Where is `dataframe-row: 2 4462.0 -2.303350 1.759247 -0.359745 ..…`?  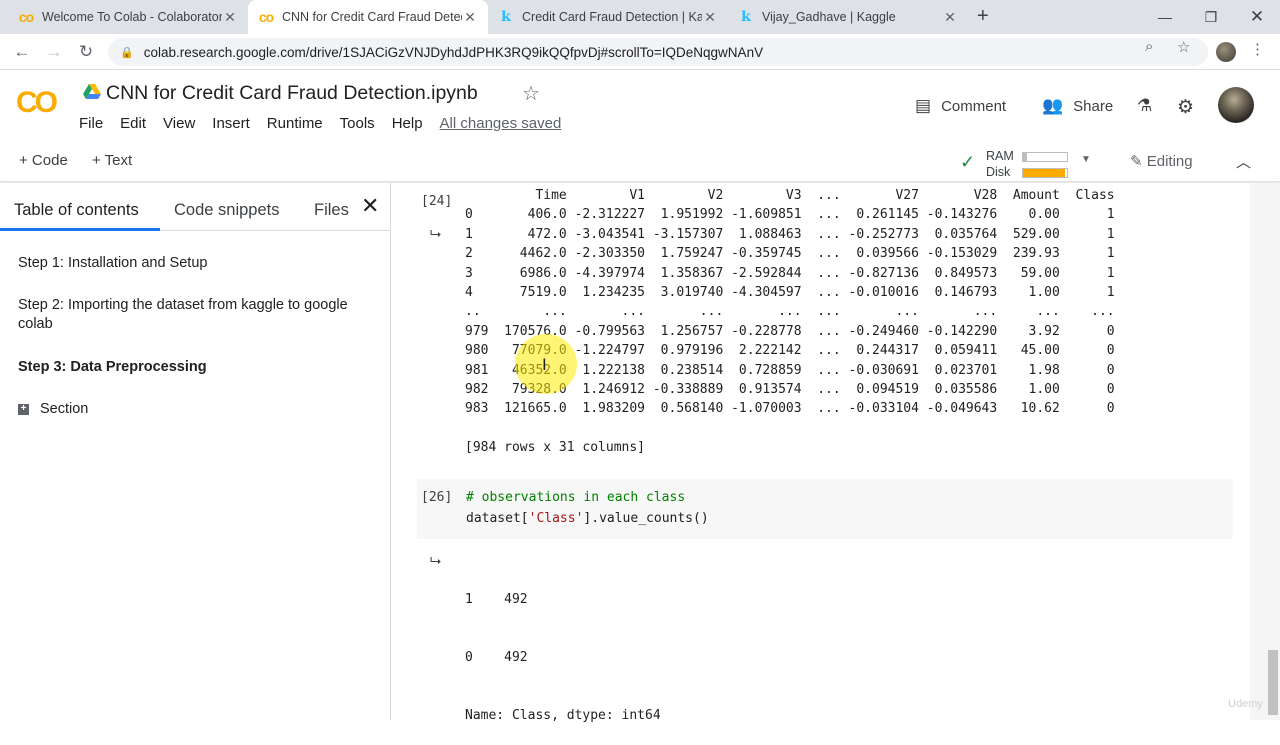
dataframe-row: 2 4462.0 -2.303350 1.759247 -0.359745 ..… is located at coordinates (790, 254).